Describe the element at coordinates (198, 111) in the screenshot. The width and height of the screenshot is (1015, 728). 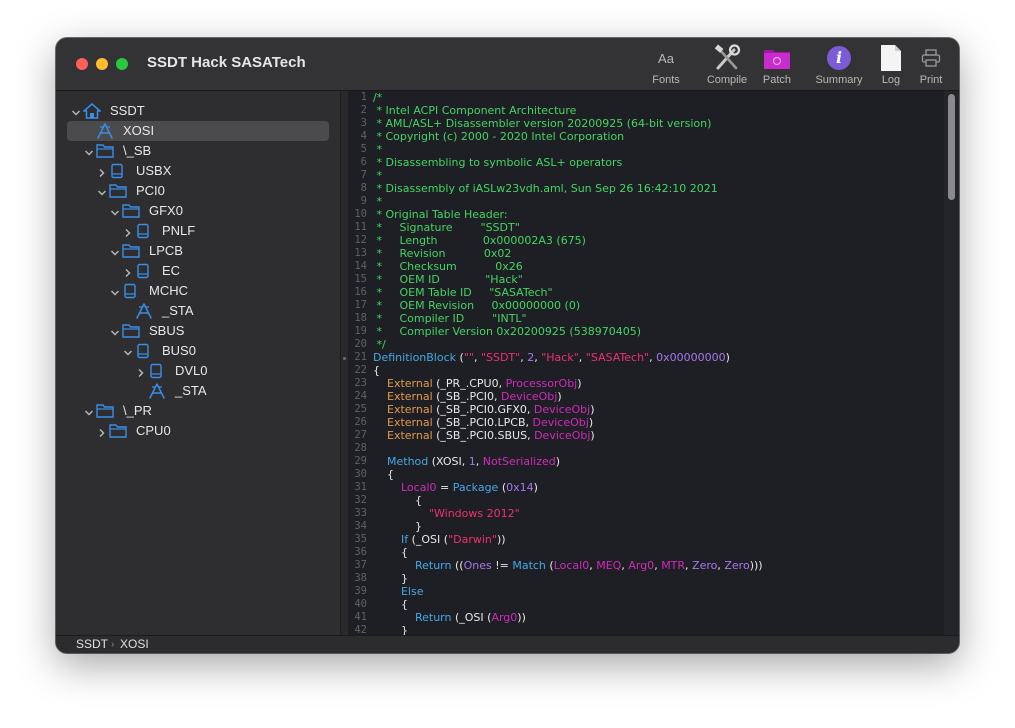
I see `tree-item-ssdt: SSDT` at that location.